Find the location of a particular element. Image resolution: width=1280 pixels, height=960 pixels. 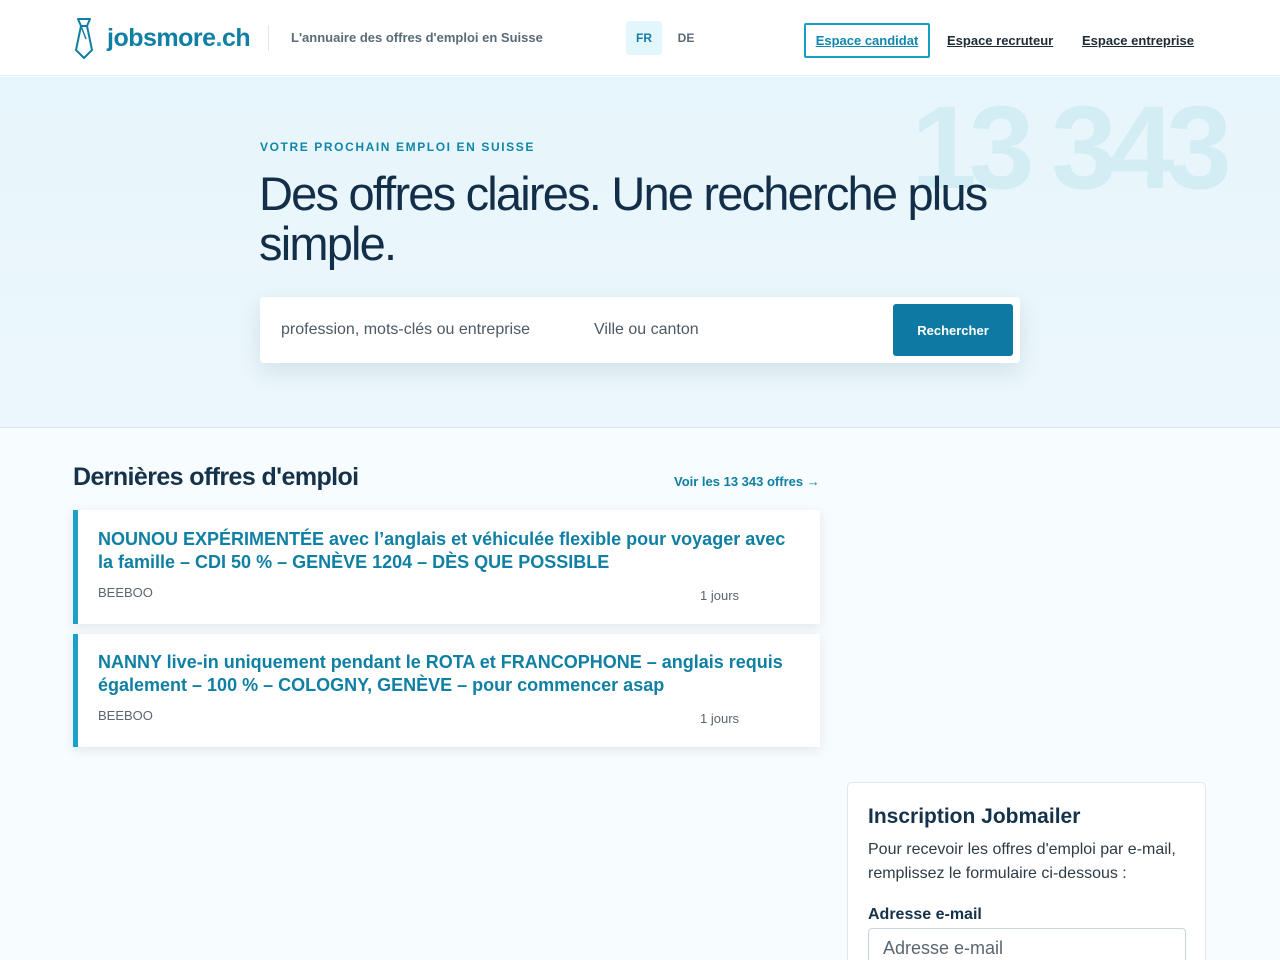

hero-eyebrow: VOTRE PROCHAIN EMPLOI EN SUISSE is located at coordinates (397, 147).